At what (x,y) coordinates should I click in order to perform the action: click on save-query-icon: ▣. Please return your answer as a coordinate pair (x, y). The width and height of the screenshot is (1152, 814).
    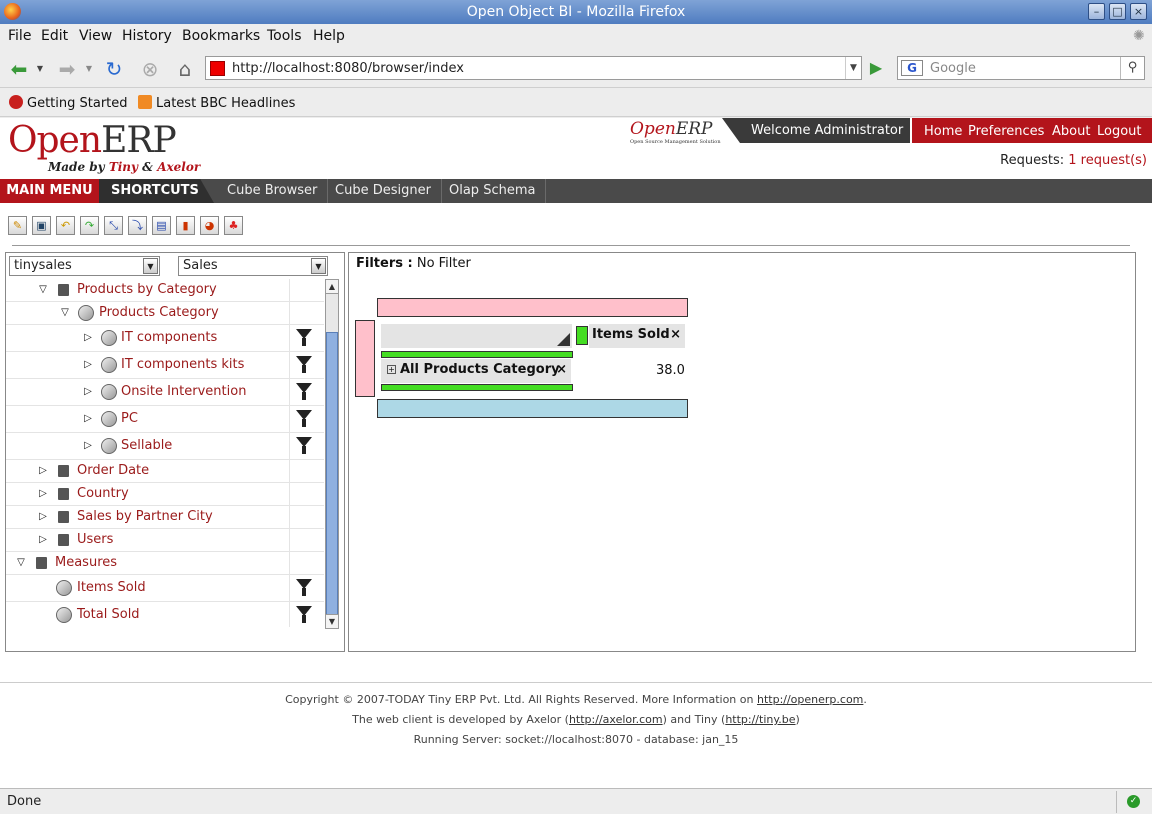
    Looking at the image, I should click on (41, 225).